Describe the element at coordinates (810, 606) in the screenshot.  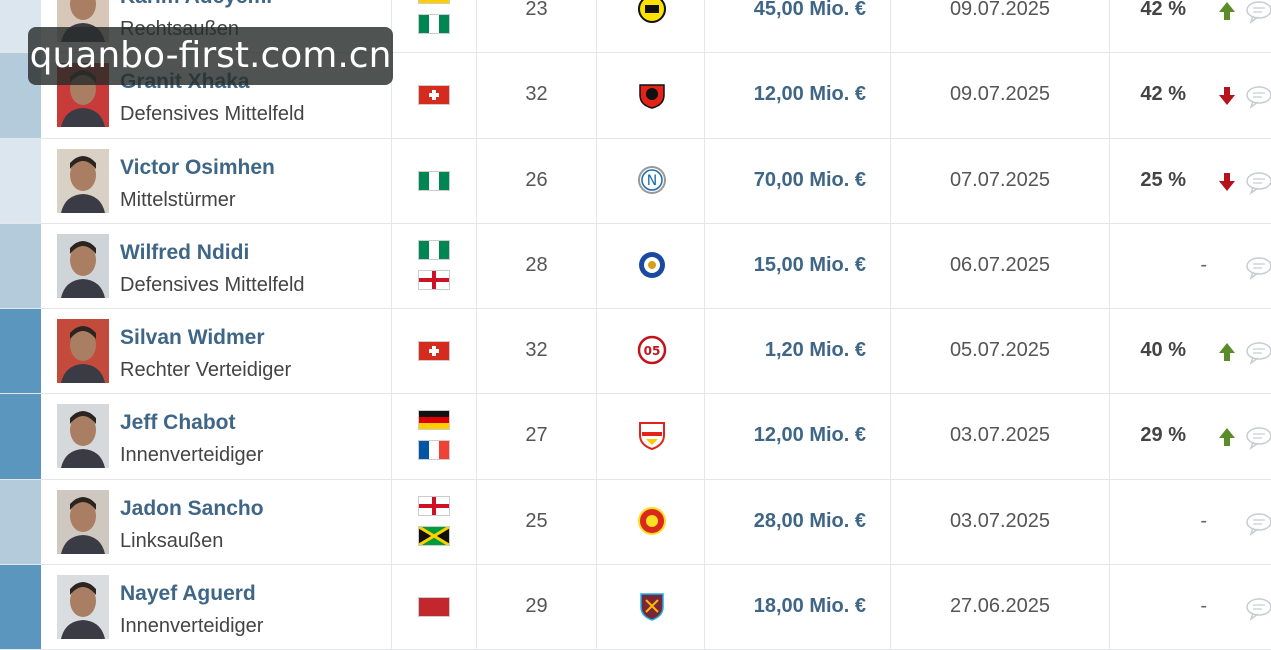
I see `market-value-link: 18,00 Mio. €` at that location.